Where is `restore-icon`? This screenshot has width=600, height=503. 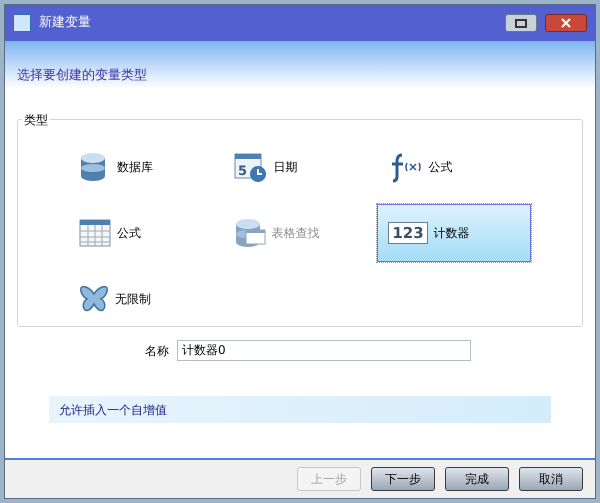
restore-icon is located at coordinates (521, 23).